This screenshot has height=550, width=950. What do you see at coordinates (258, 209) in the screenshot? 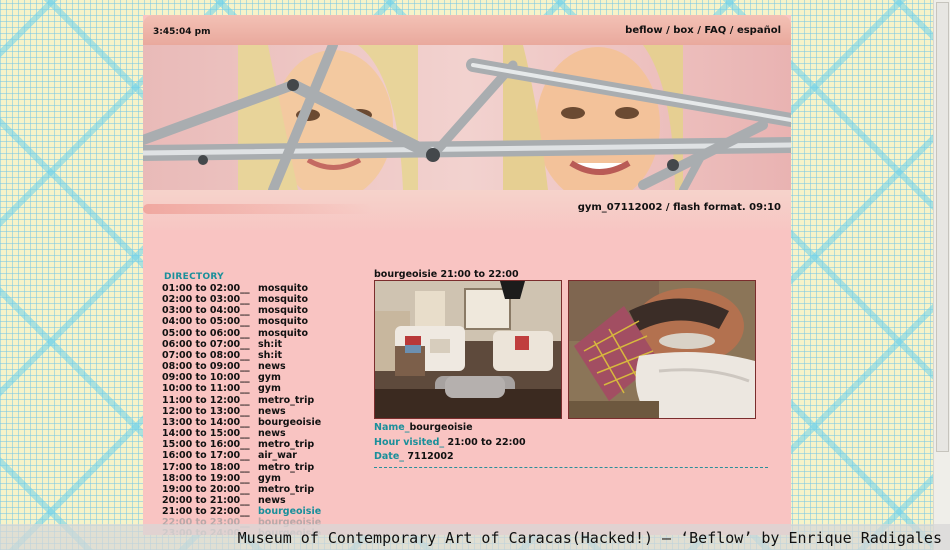
I see `decorative-swoosh` at bounding box center [258, 209].